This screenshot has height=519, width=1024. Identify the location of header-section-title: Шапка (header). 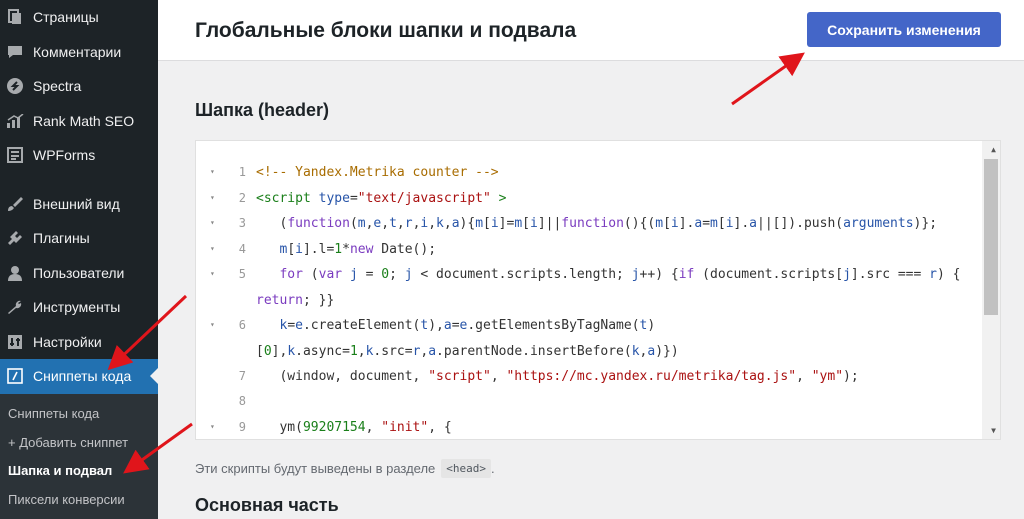
(262, 110).